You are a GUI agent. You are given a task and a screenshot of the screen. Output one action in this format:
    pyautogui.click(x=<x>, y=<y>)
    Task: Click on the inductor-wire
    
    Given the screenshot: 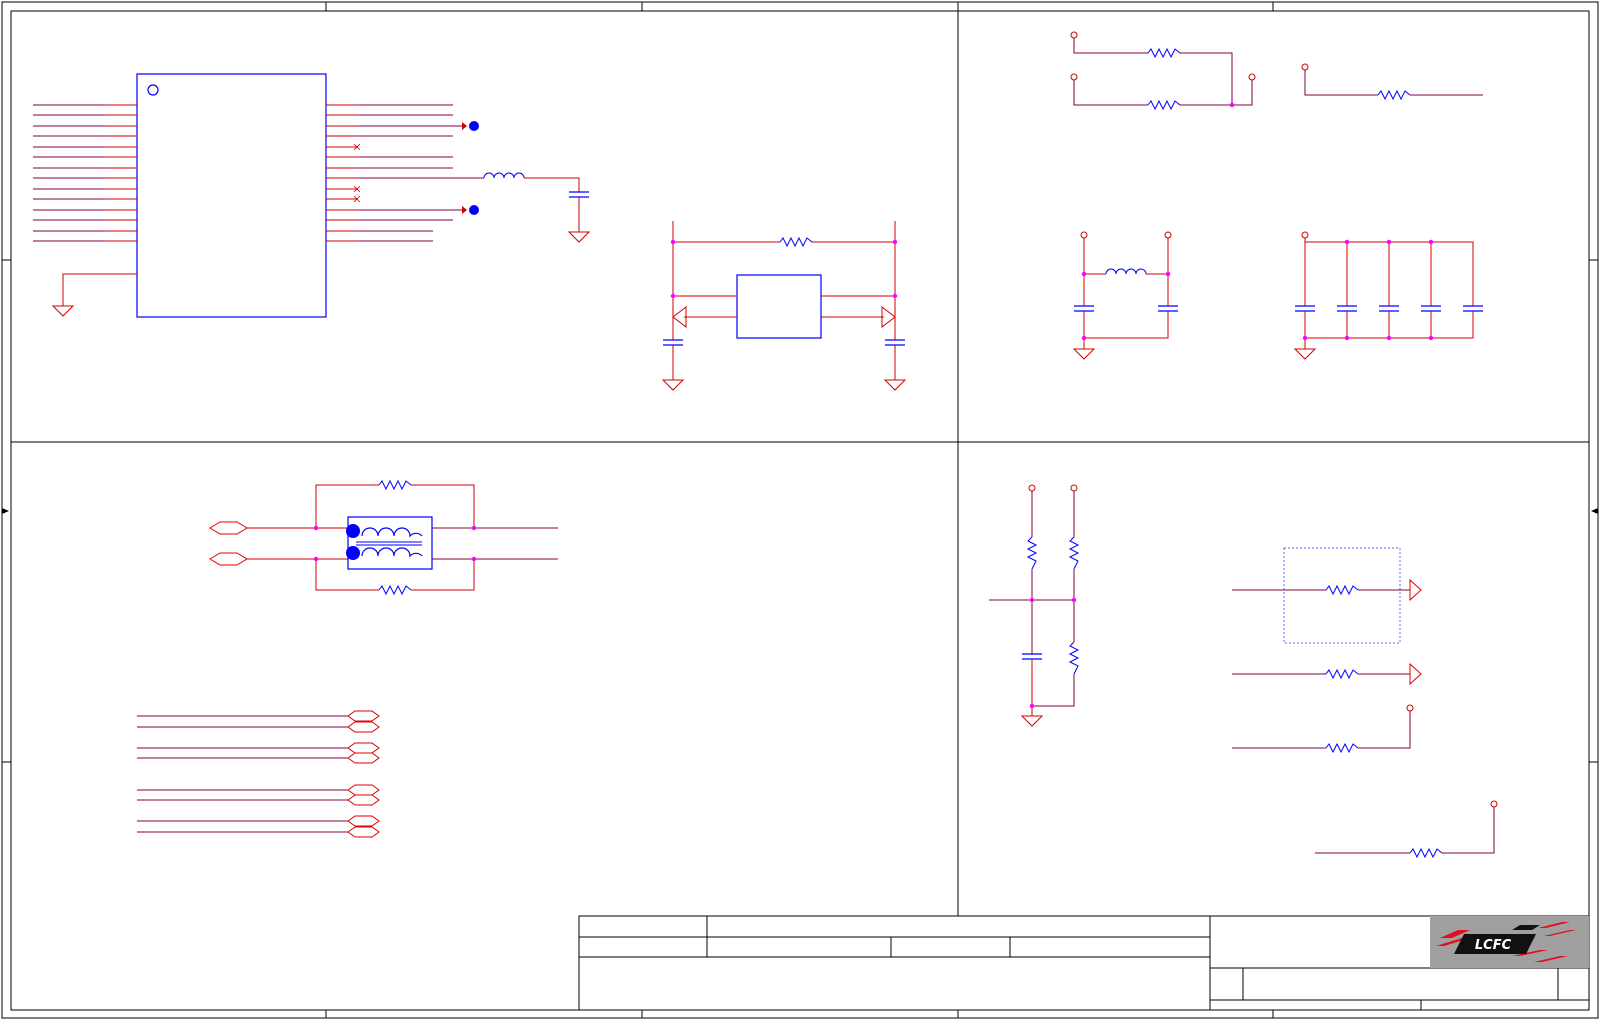 What is the action you would take?
    pyautogui.click(x=552, y=184)
    